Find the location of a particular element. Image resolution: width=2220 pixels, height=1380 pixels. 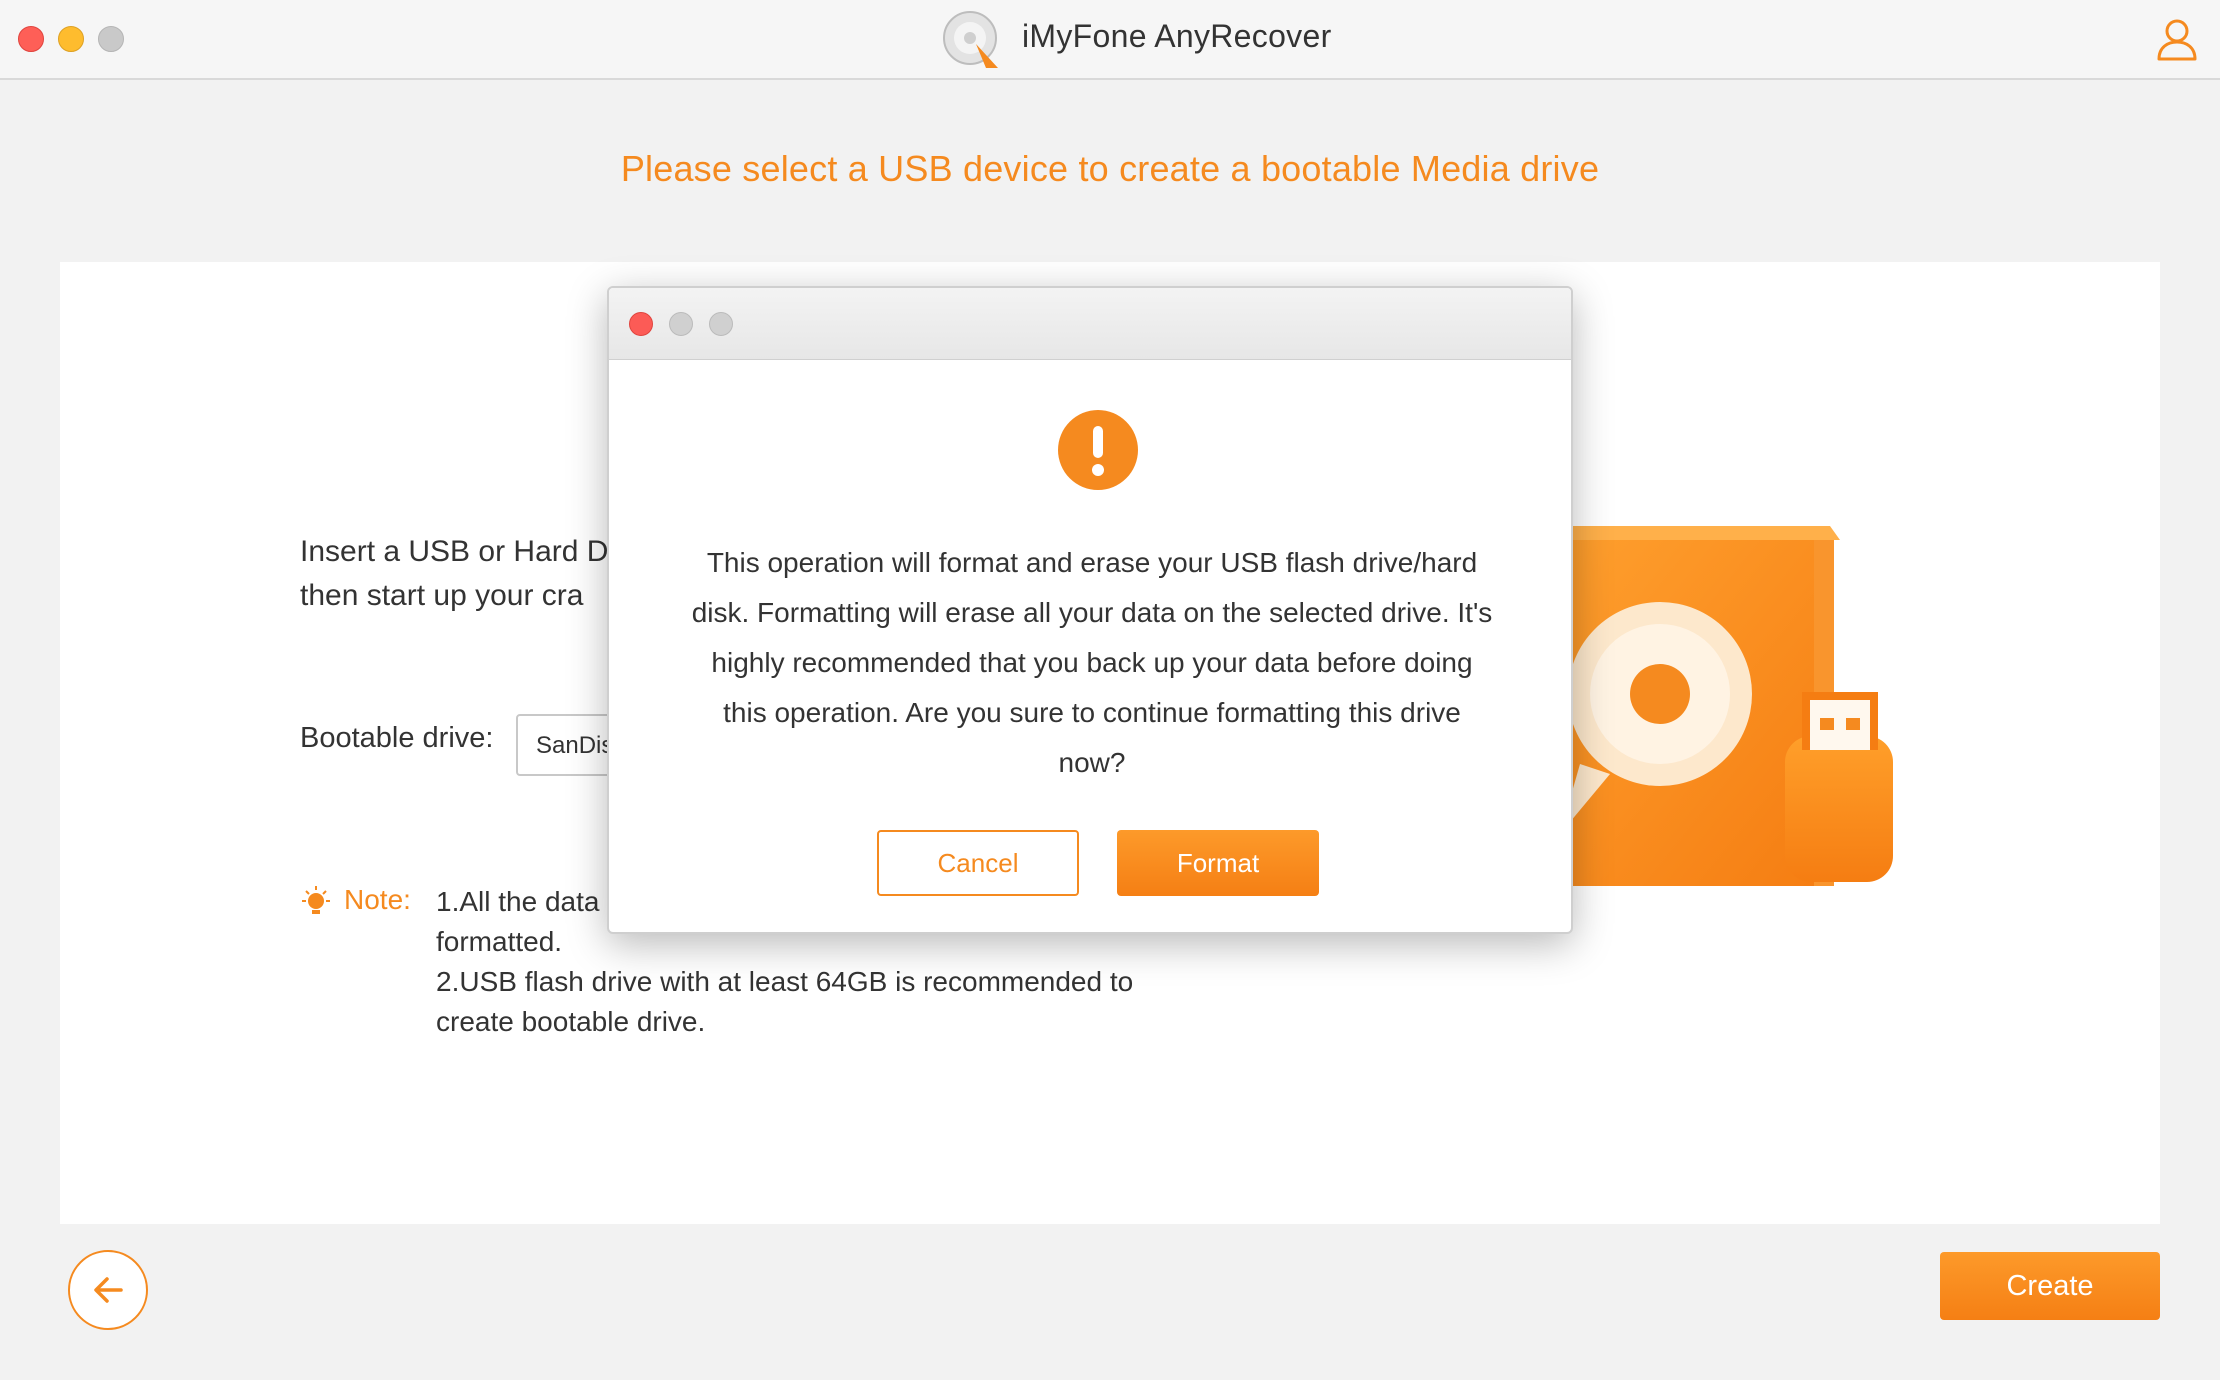

window-titlebar: iMyFone AnyRecover is located at coordinates (1110, 40).